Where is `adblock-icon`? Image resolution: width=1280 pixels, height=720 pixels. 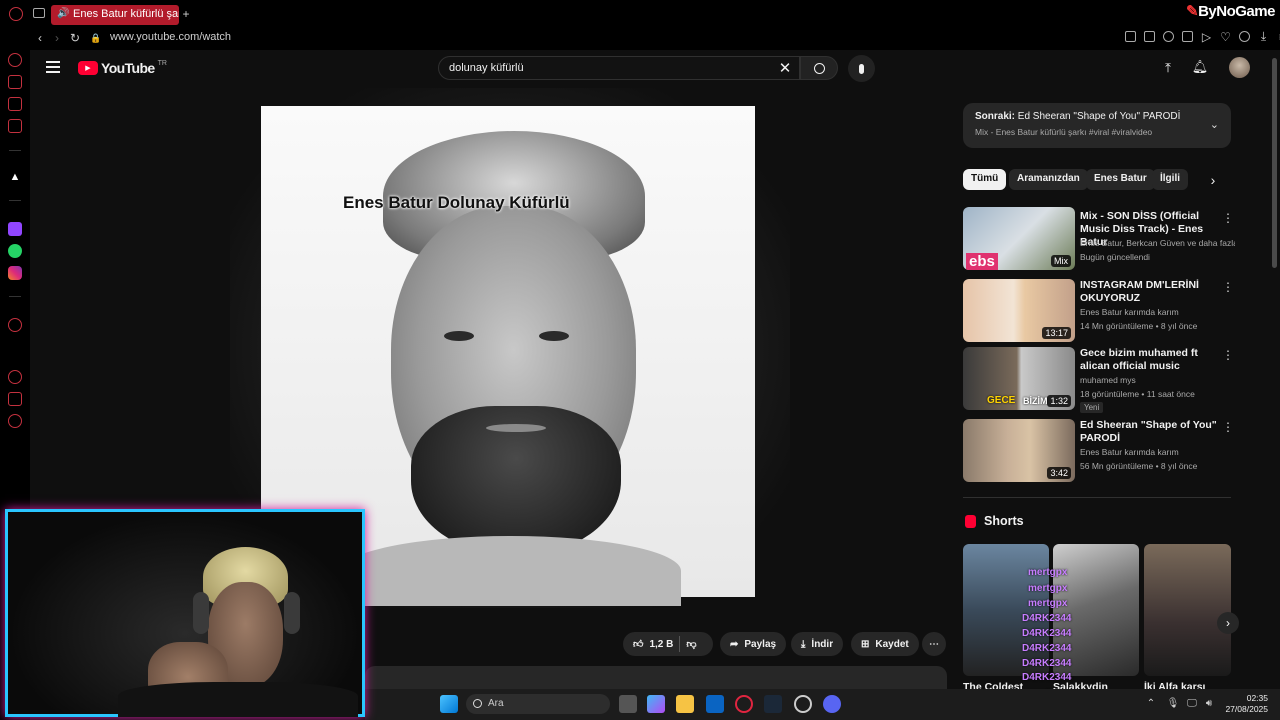
adblock-icon is located at coordinates (1130, 36).